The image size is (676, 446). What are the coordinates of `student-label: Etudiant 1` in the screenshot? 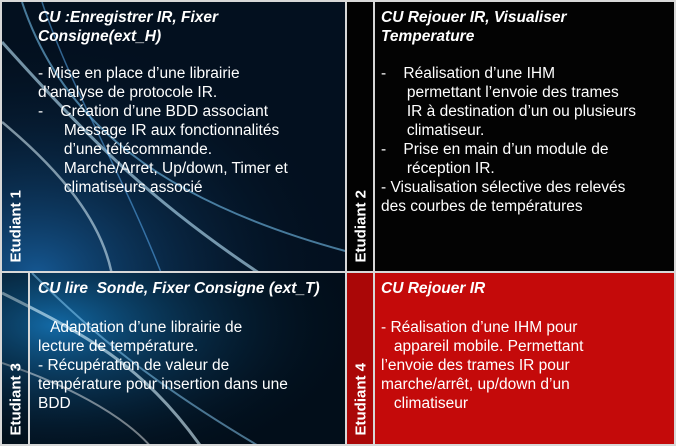 It's located at (16, 226).